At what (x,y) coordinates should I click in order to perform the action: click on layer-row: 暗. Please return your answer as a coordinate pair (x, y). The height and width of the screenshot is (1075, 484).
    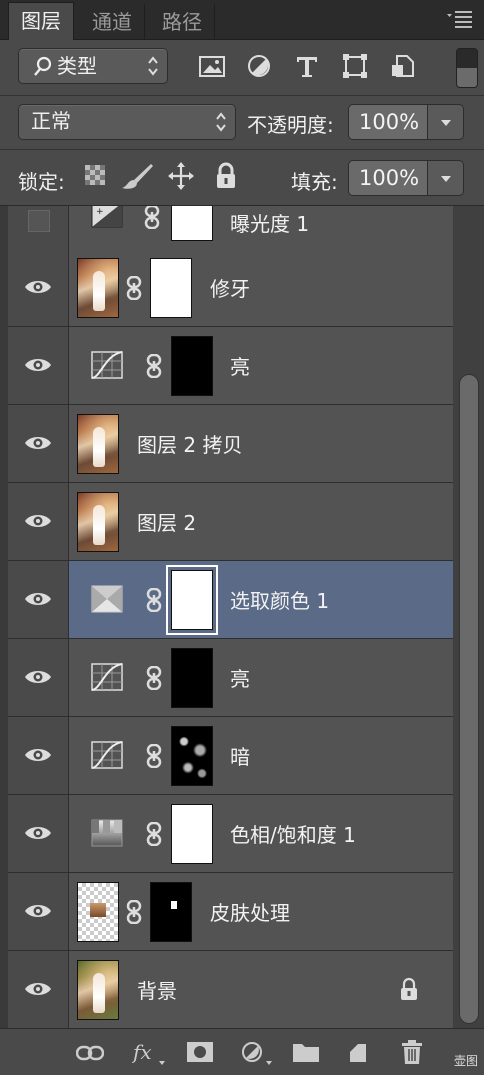
    Looking at the image, I should click on (230, 756).